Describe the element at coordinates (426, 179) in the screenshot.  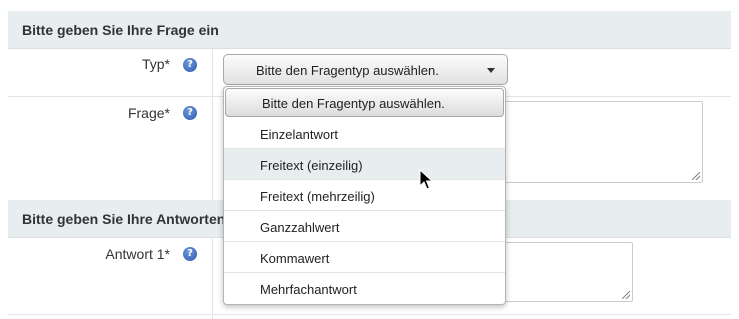
I see `arrow-cursor-icon` at that location.